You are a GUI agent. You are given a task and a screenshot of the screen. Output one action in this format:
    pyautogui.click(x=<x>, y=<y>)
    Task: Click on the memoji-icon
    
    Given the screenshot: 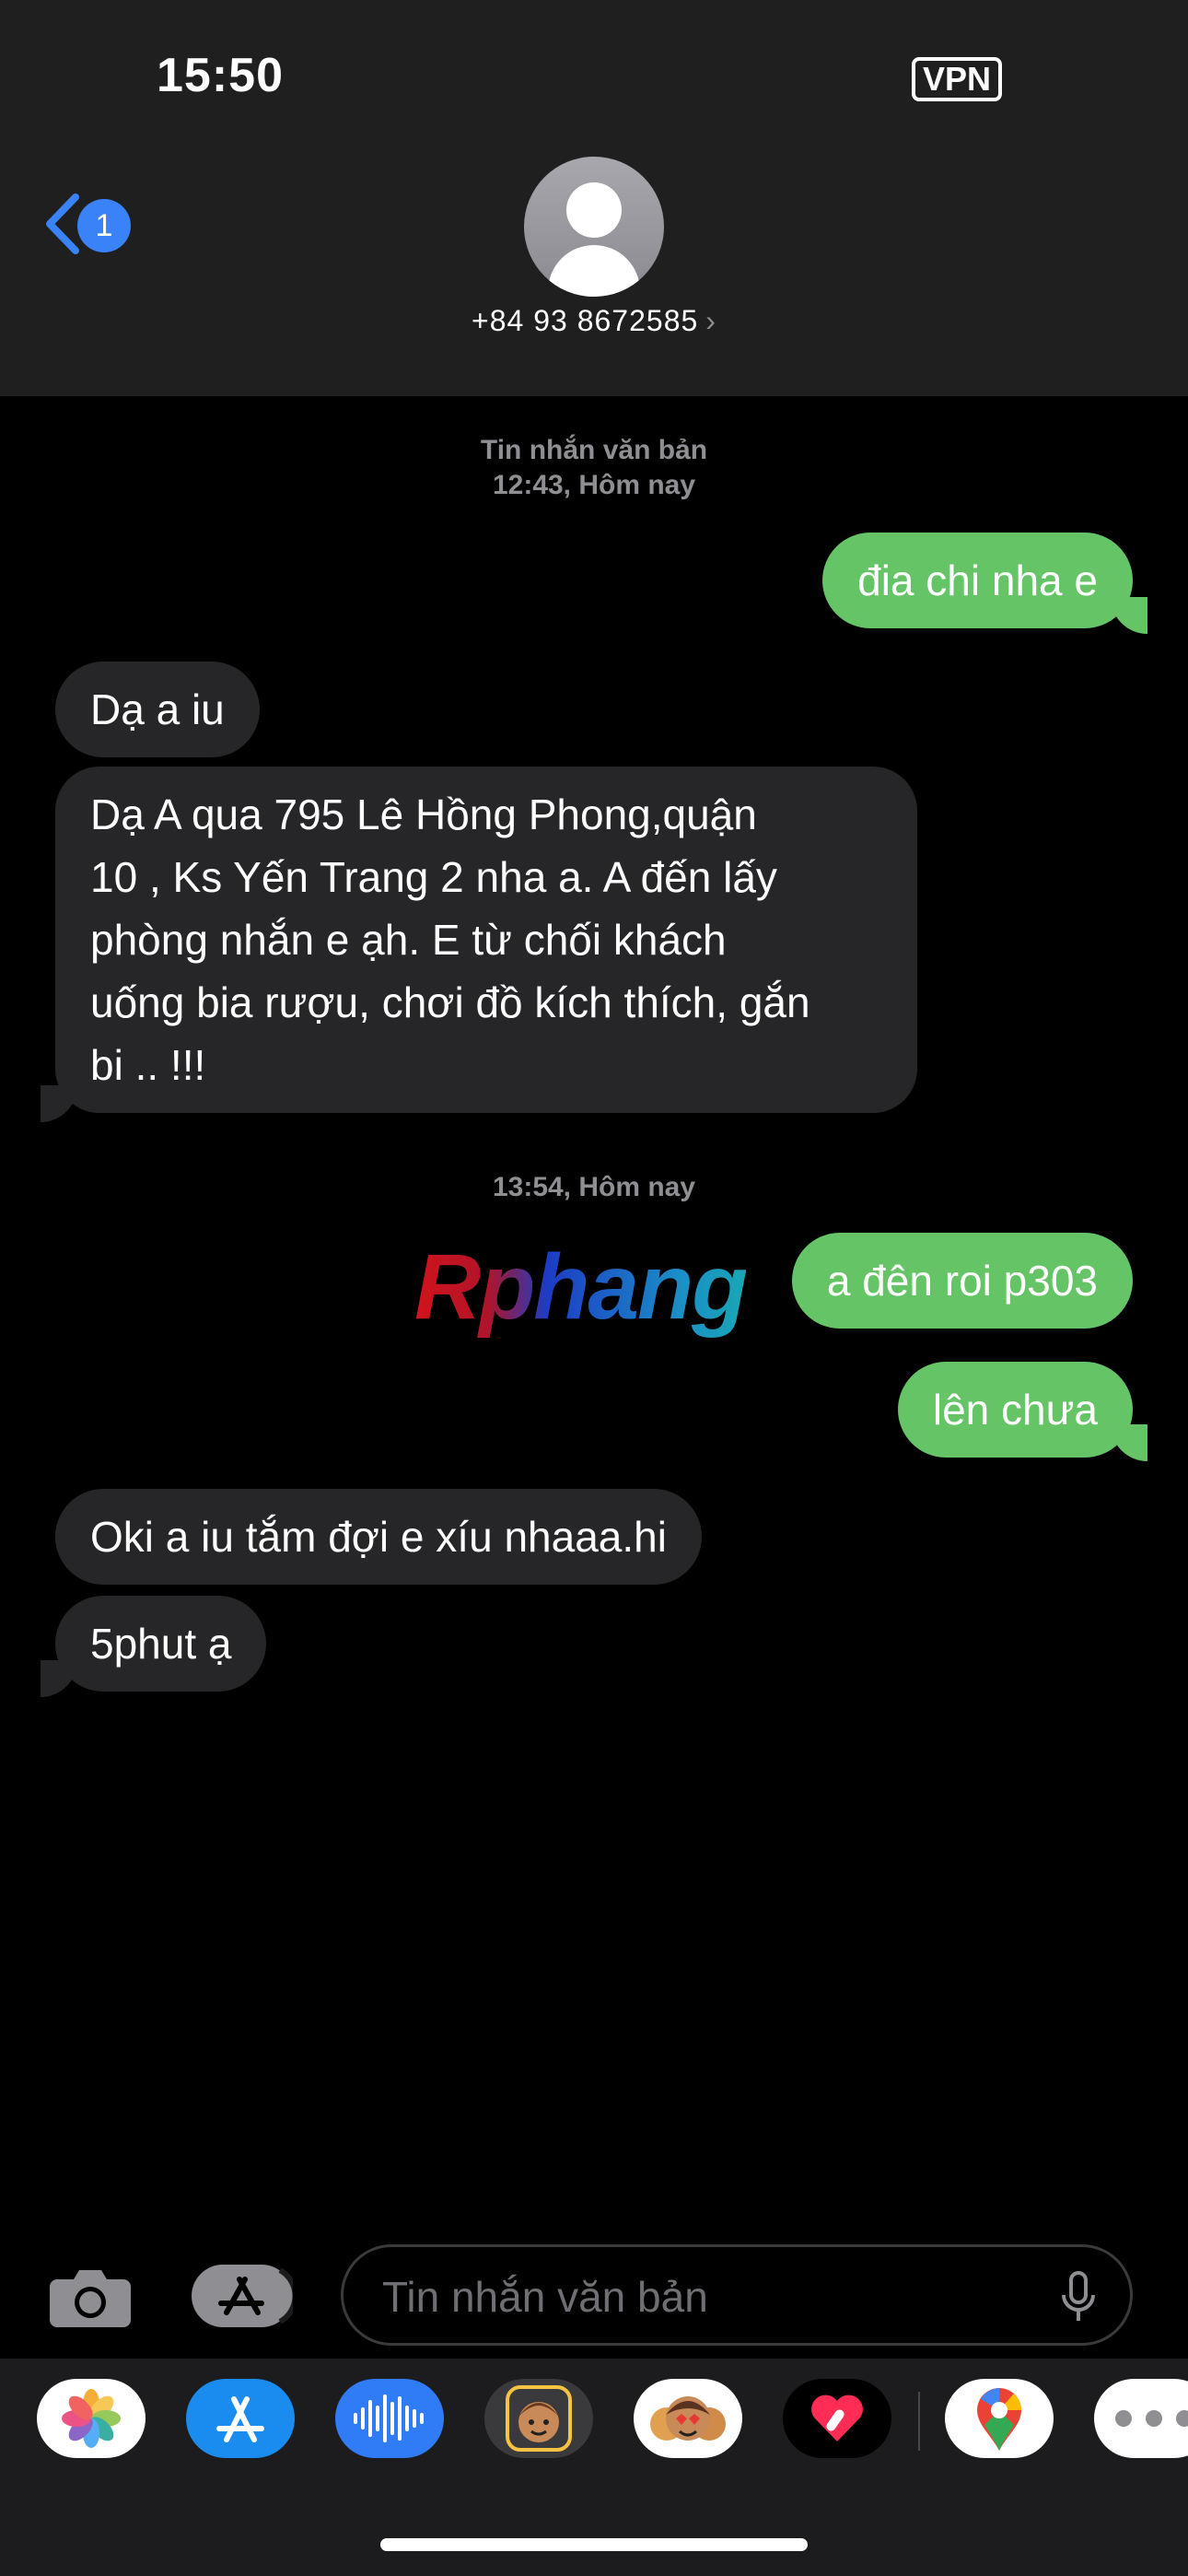 What is the action you would take?
    pyautogui.click(x=539, y=2418)
    